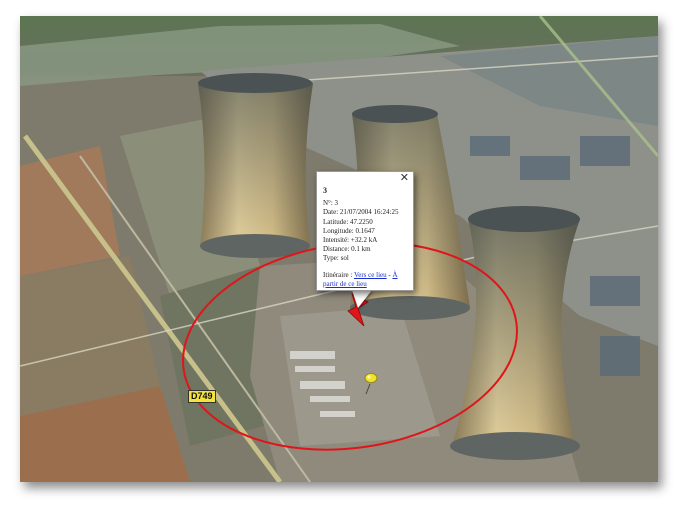  What do you see at coordinates (202, 396) in the screenshot?
I see `road-label-d749: D749` at bounding box center [202, 396].